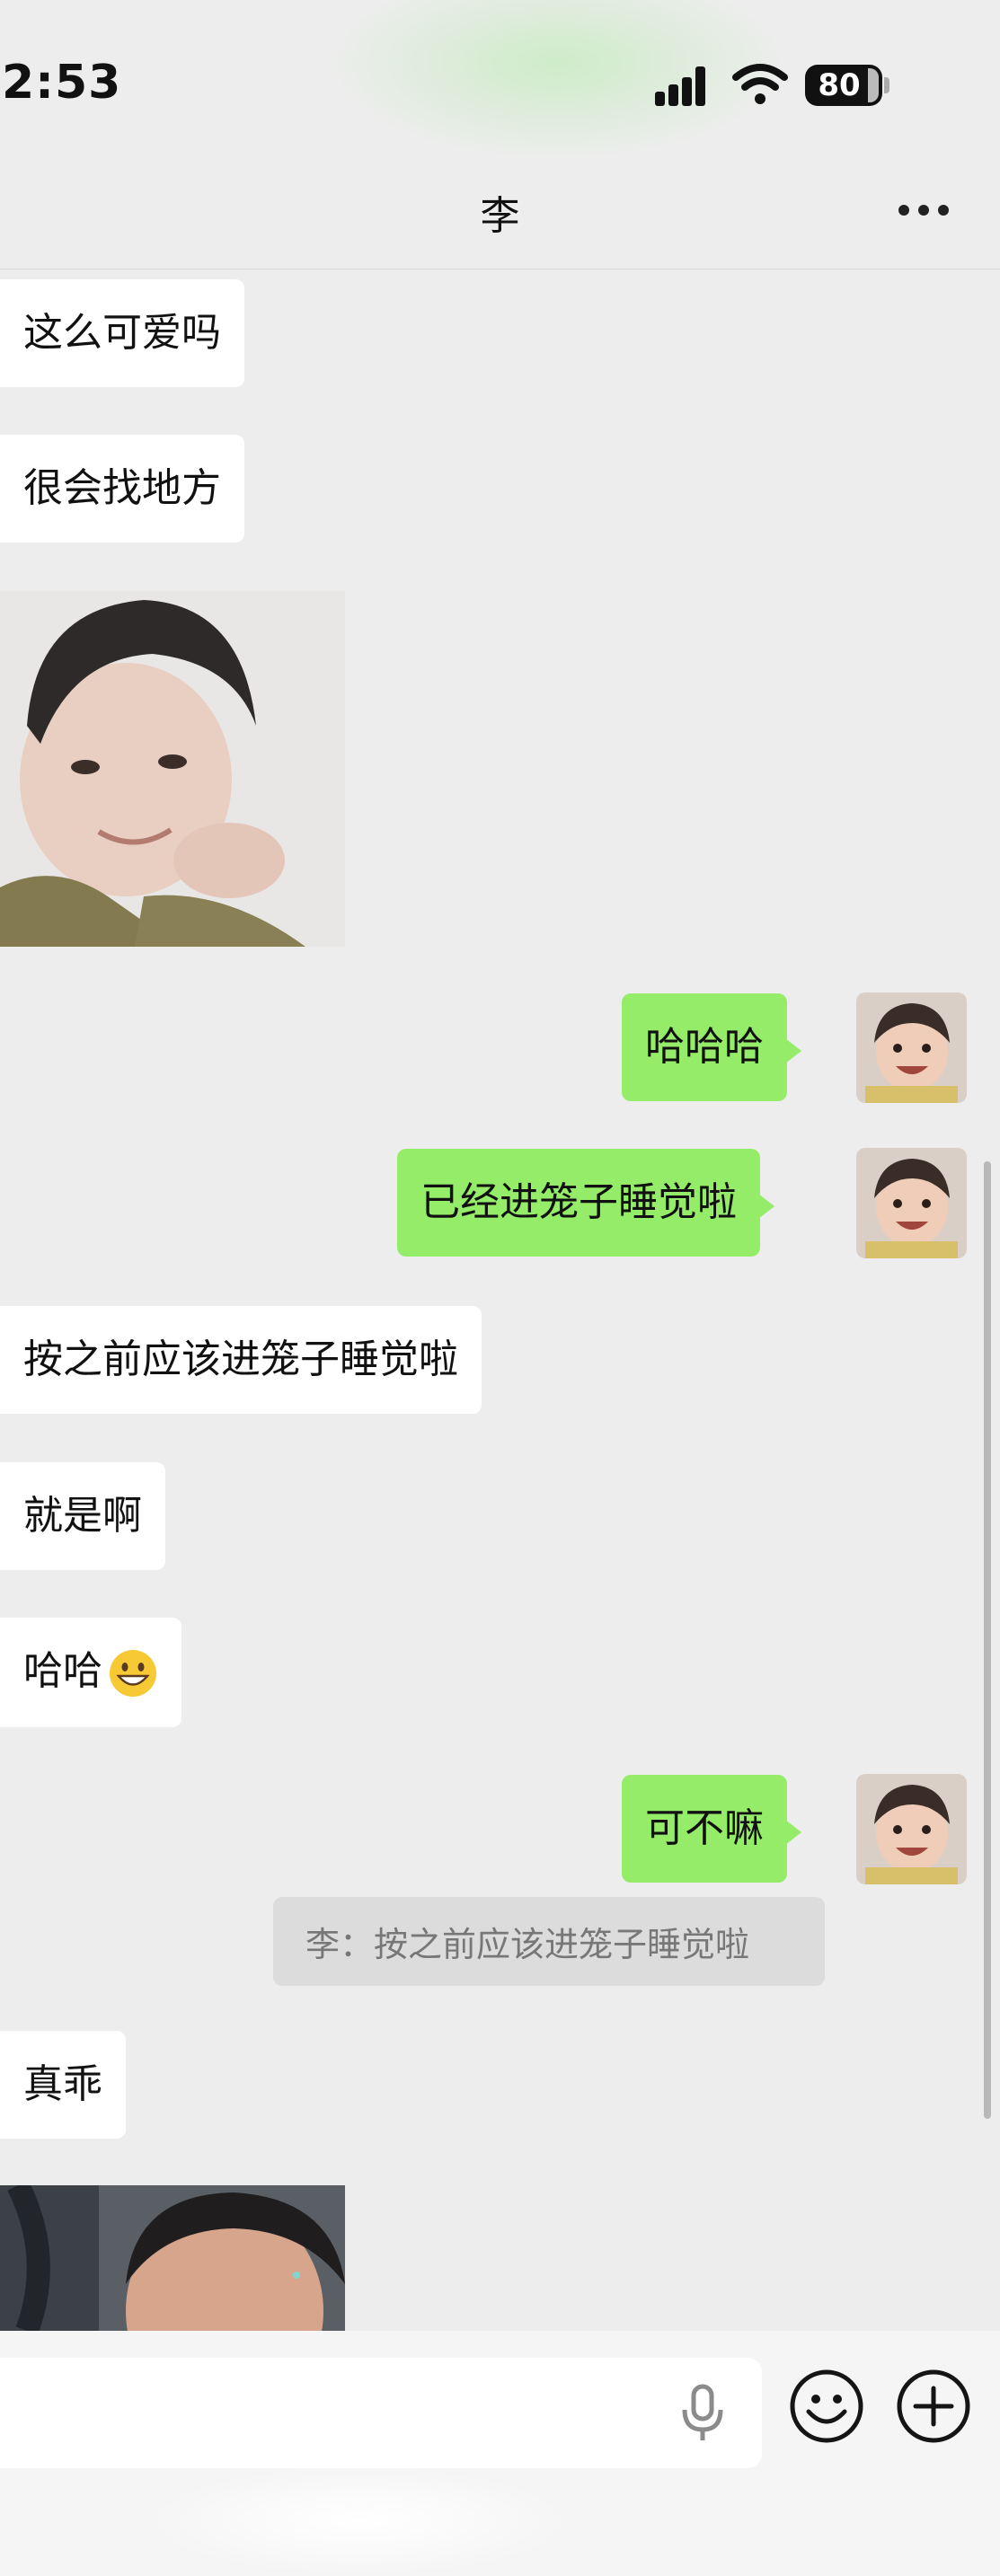 This screenshot has height=2576, width=1000. Describe the element at coordinates (760, 84) in the screenshot. I see `wifi-icon` at that location.